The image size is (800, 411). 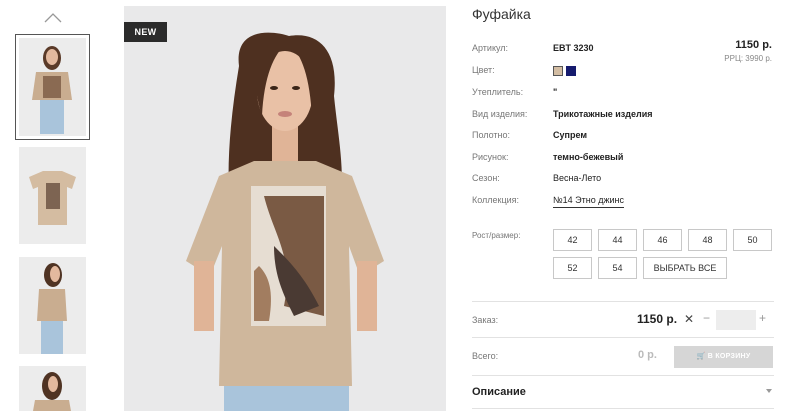 I want to click on size-button-50: 50, so click(x=752, y=240).